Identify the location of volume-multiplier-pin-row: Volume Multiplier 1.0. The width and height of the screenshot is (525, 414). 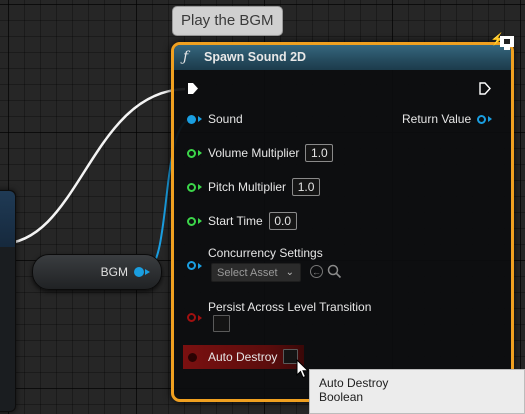
(260, 153).